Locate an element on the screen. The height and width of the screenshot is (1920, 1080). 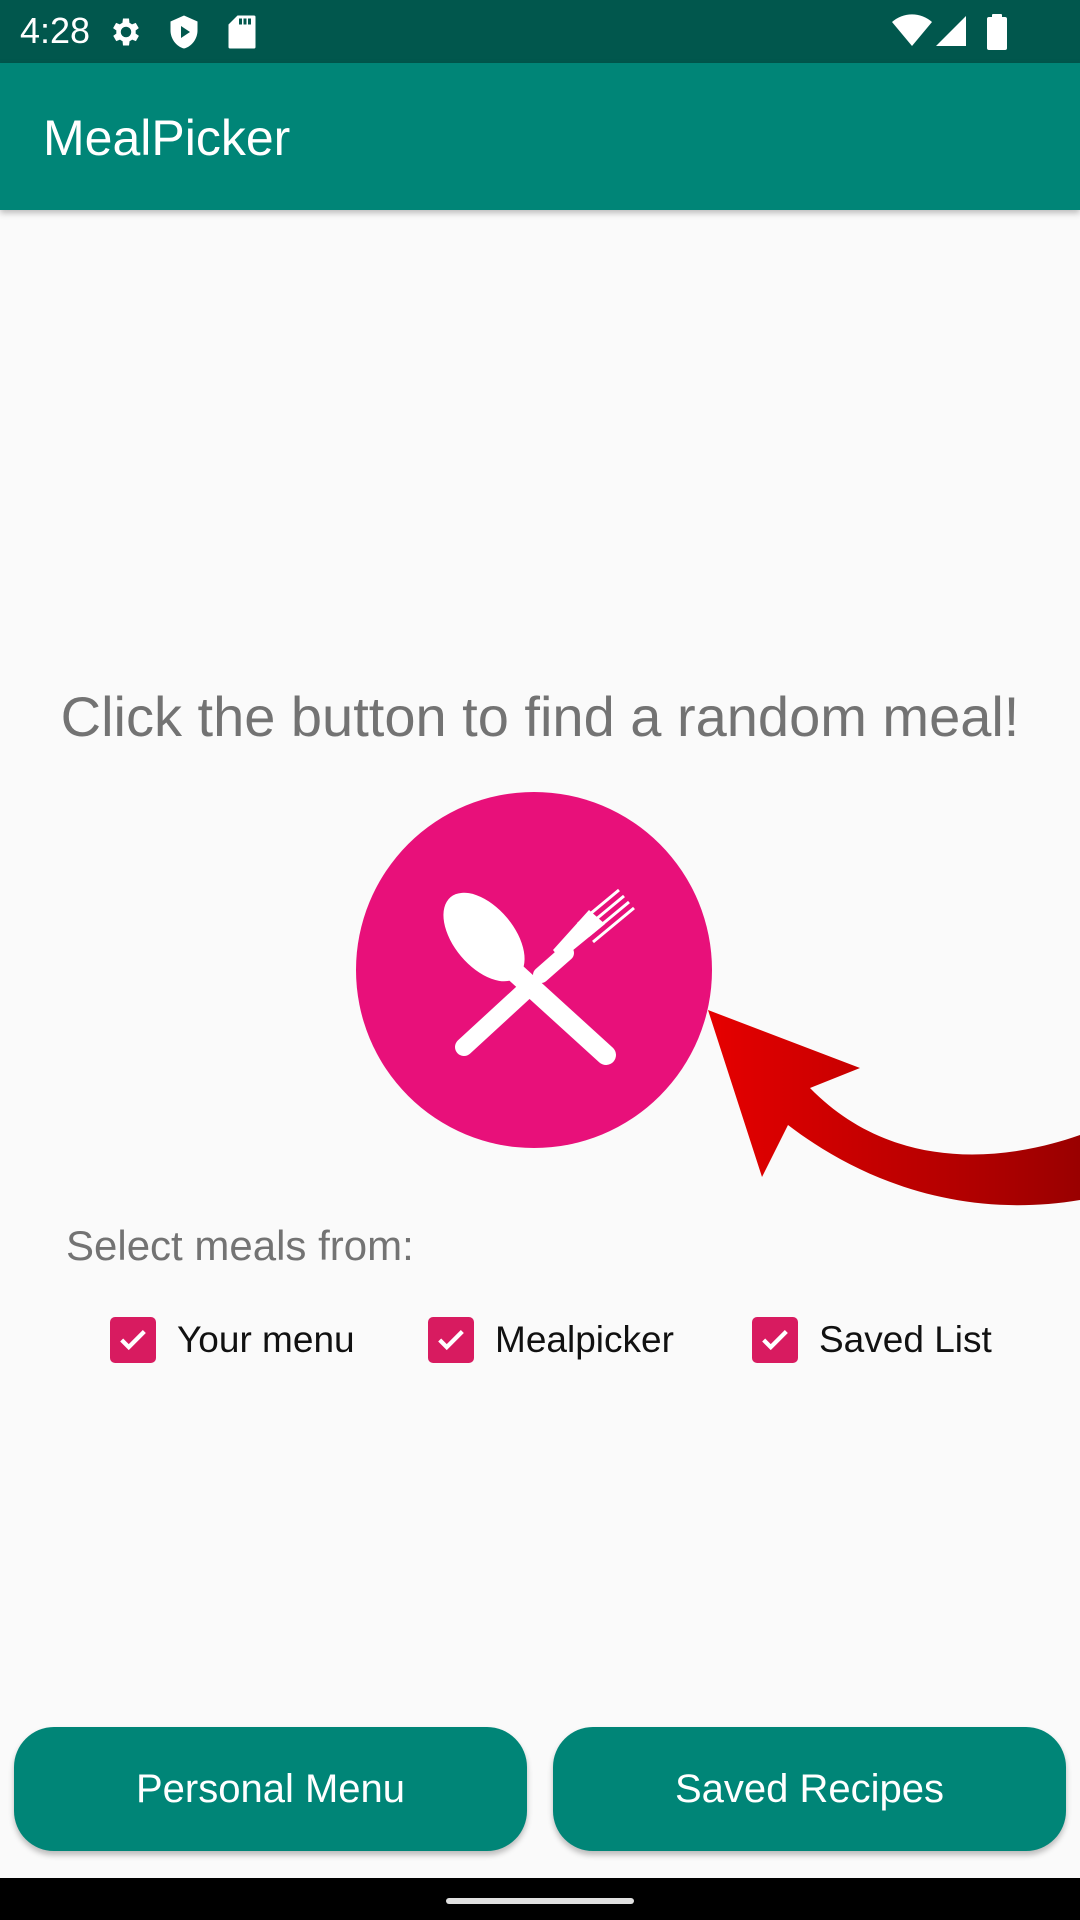
checkbox-label: Saved List is located at coordinates (905, 1339).